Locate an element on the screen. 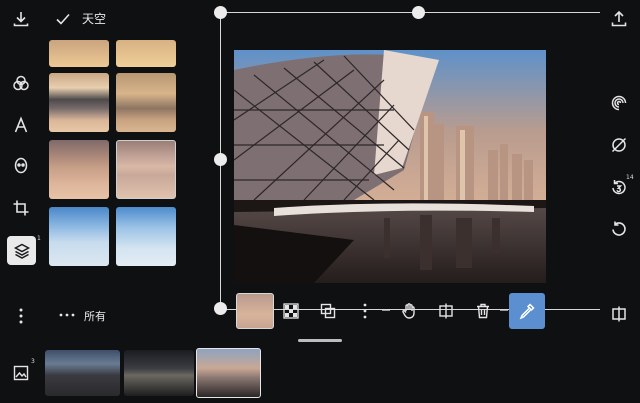 The image size is (640, 403). resize-handle-middle-left is located at coordinates (220, 159).